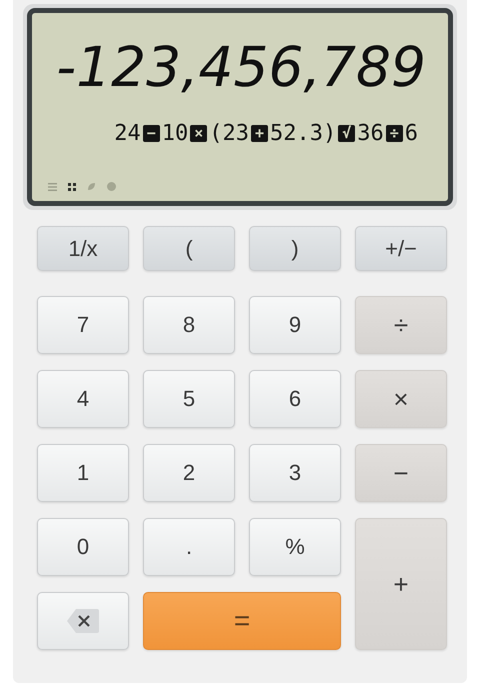 The width and height of the screenshot is (480, 685). Describe the element at coordinates (127, 133) in the screenshot. I see `expression-number: 24` at that location.